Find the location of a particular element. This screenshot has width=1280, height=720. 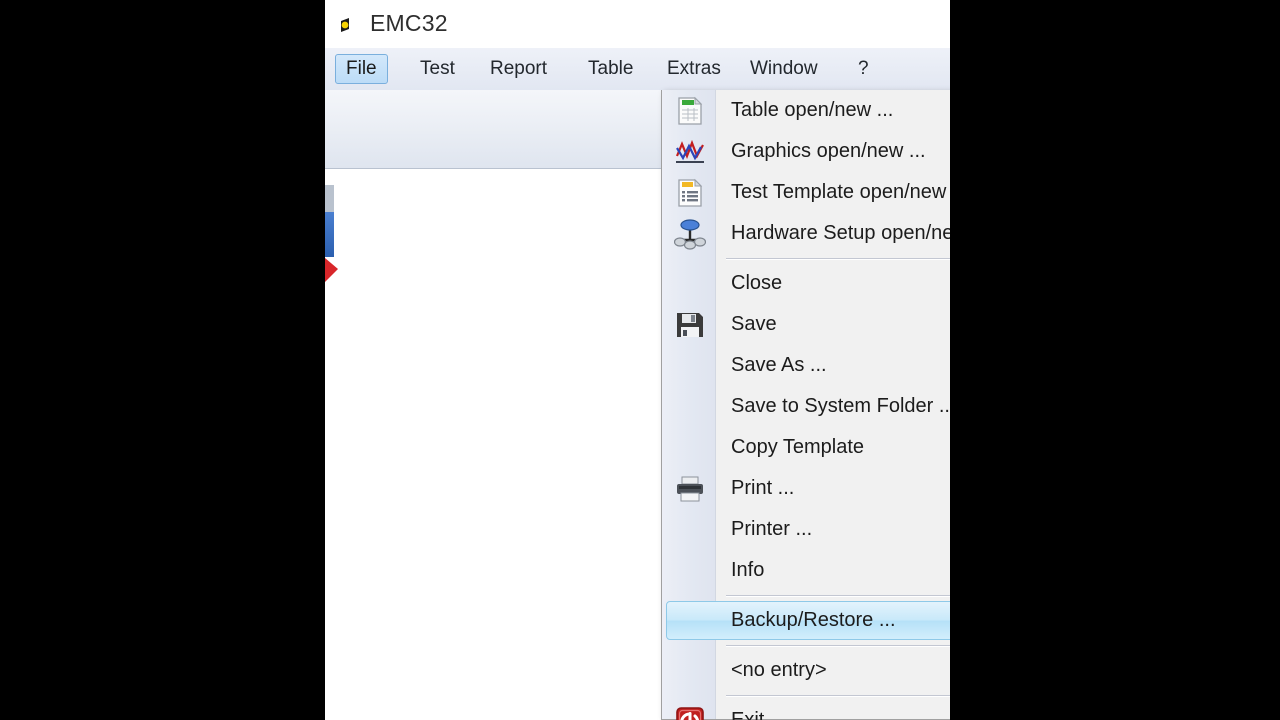

title-bar: EMC32 is located at coordinates (637, 24).